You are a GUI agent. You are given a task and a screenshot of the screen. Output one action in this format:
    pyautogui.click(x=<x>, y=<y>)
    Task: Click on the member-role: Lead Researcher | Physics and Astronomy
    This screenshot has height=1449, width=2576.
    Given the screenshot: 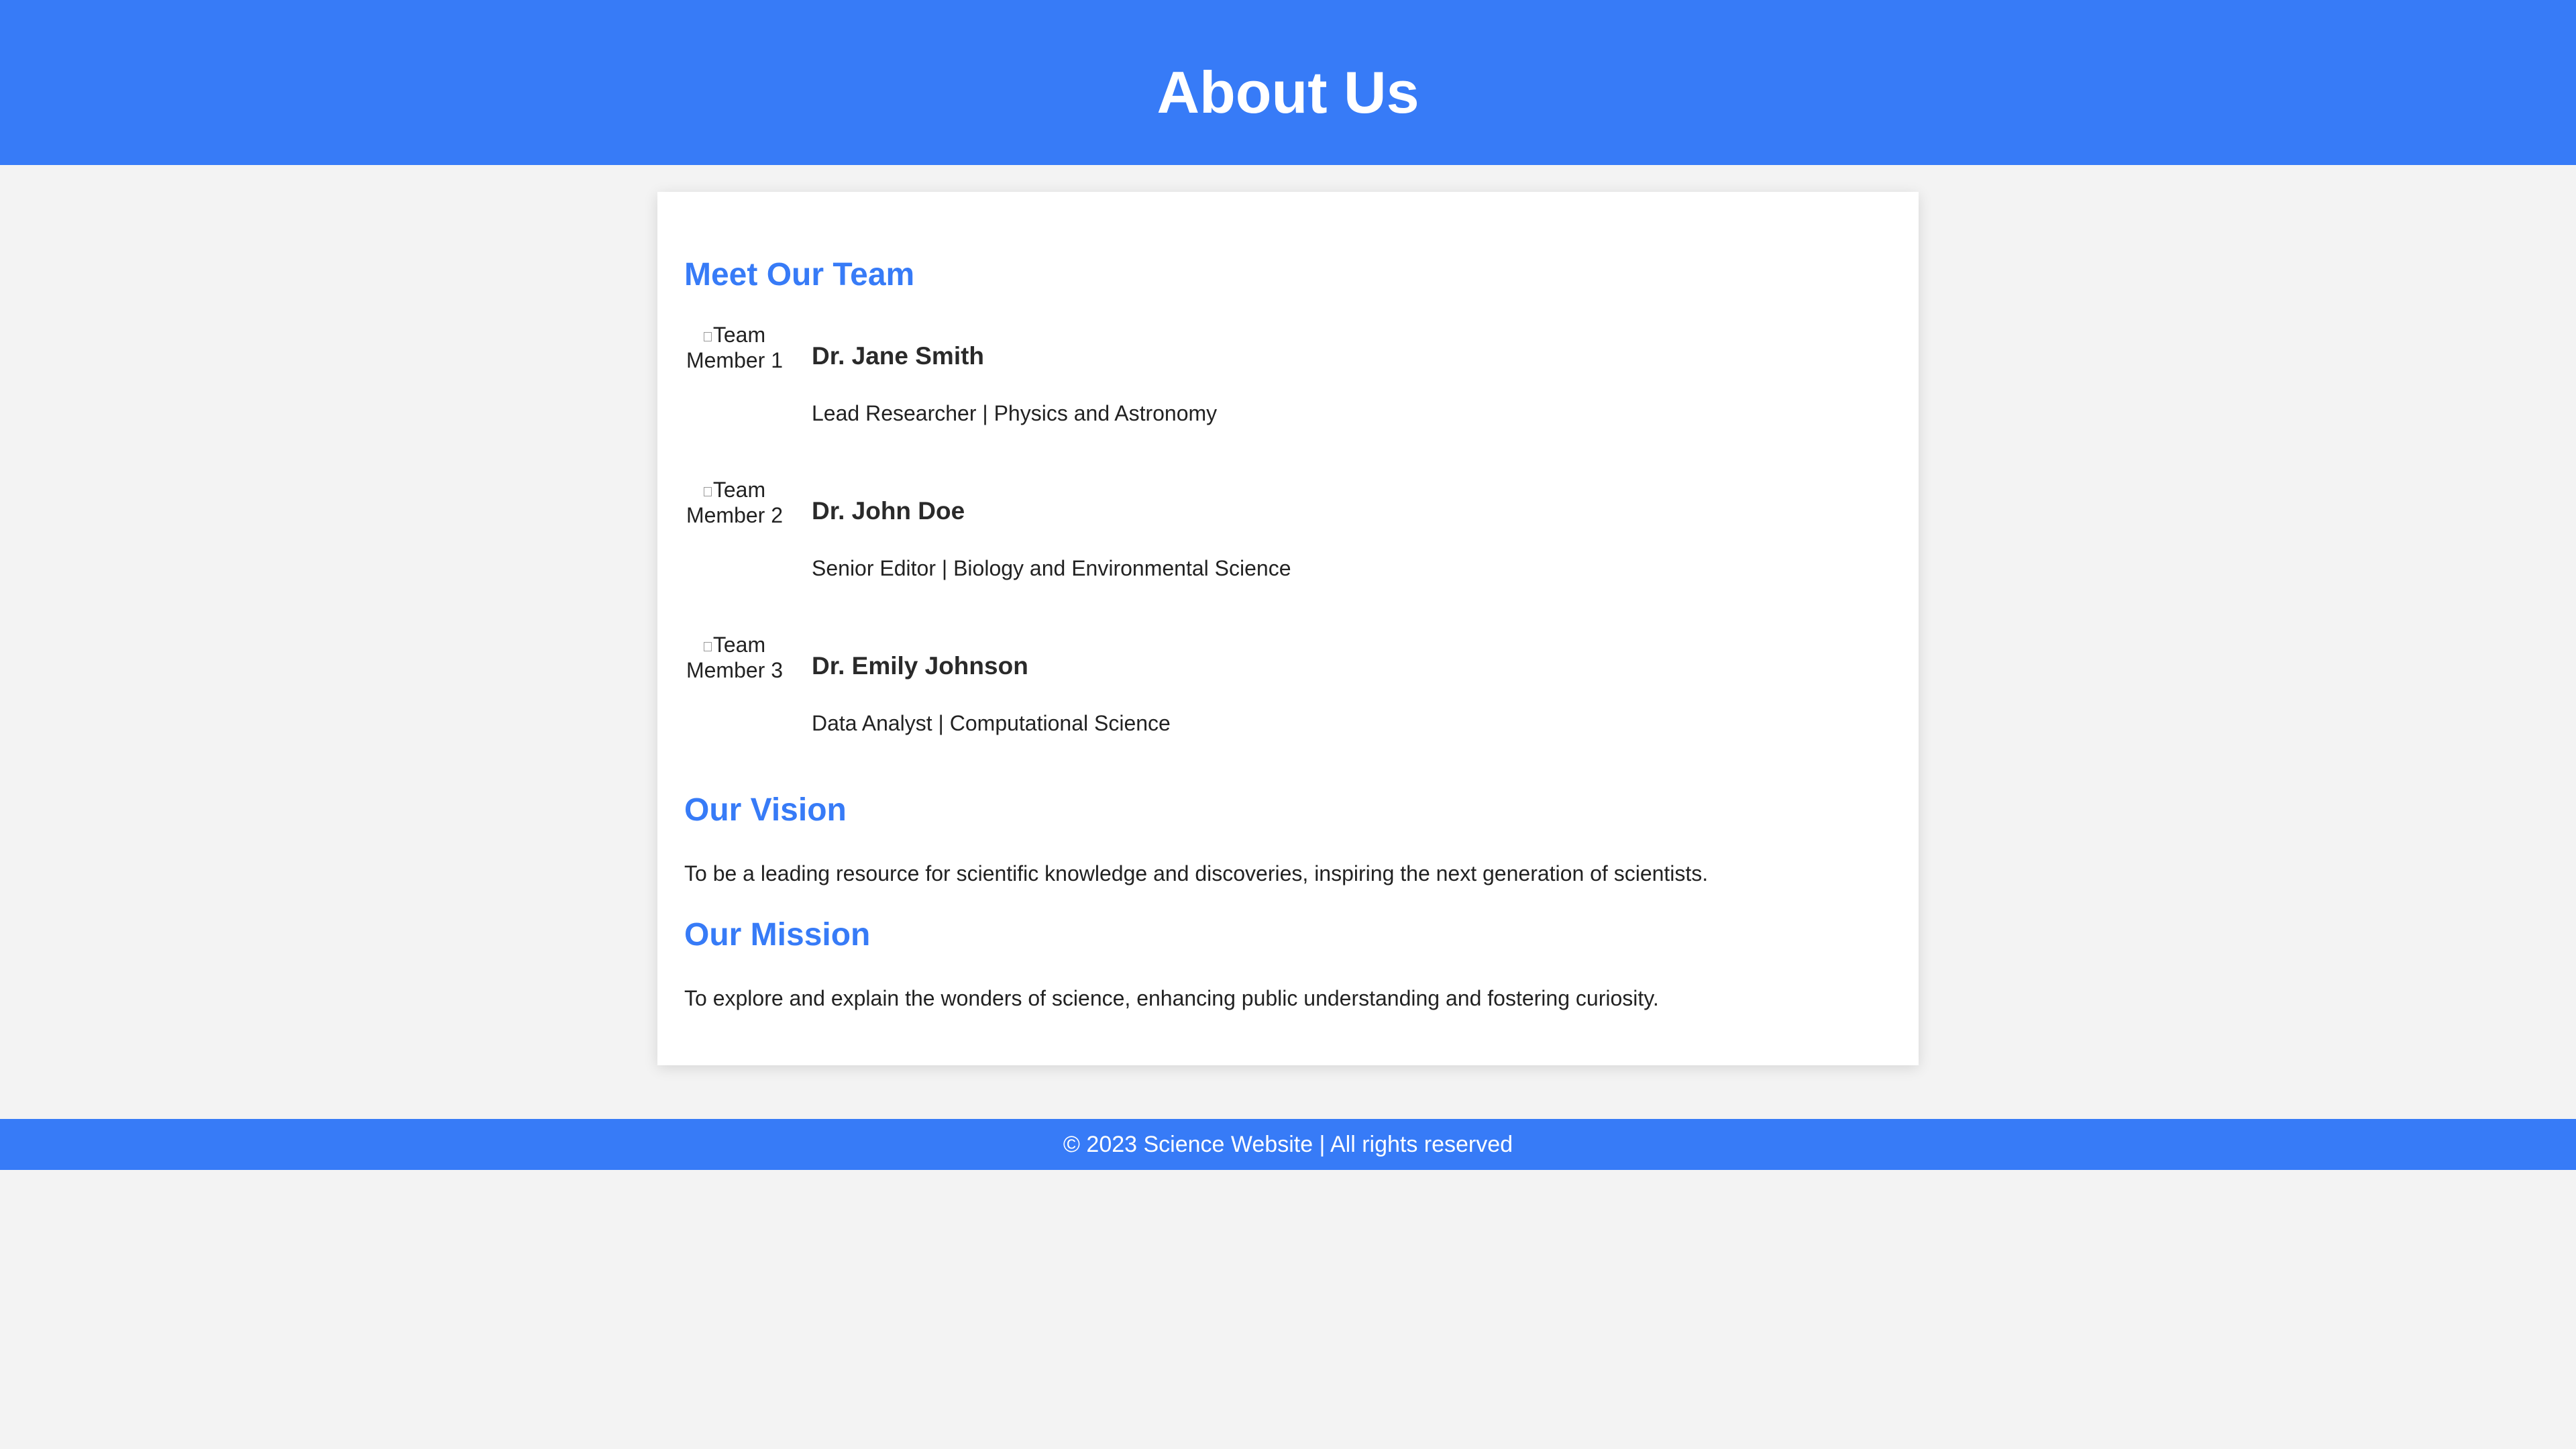 What is the action you would take?
    pyautogui.click(x=1015, y=413)
    